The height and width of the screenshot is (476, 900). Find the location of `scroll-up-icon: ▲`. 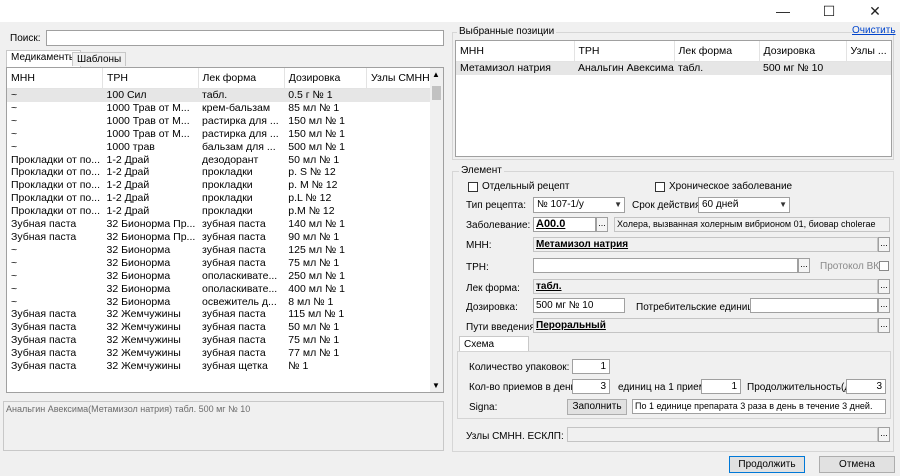

scroll-up-icon: ▲ is located at coordinates (436, 74).